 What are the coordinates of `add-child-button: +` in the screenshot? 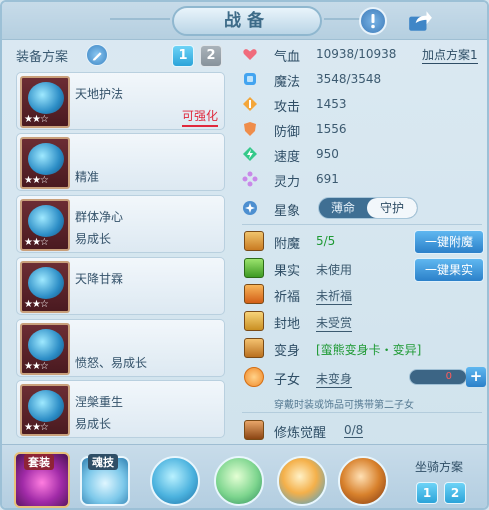 It's located at (476, 377).